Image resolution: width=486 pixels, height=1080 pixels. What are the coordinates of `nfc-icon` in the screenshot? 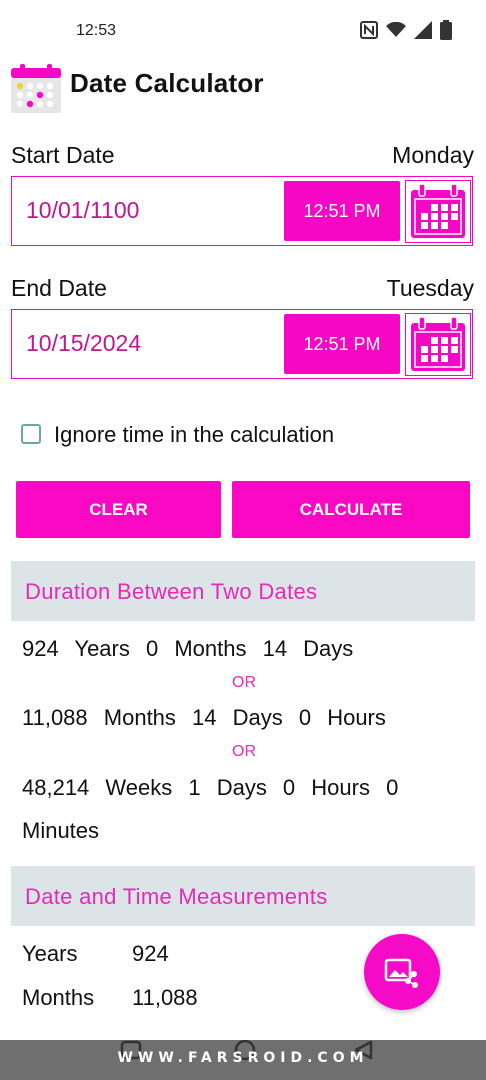 It's located at (369, 30).